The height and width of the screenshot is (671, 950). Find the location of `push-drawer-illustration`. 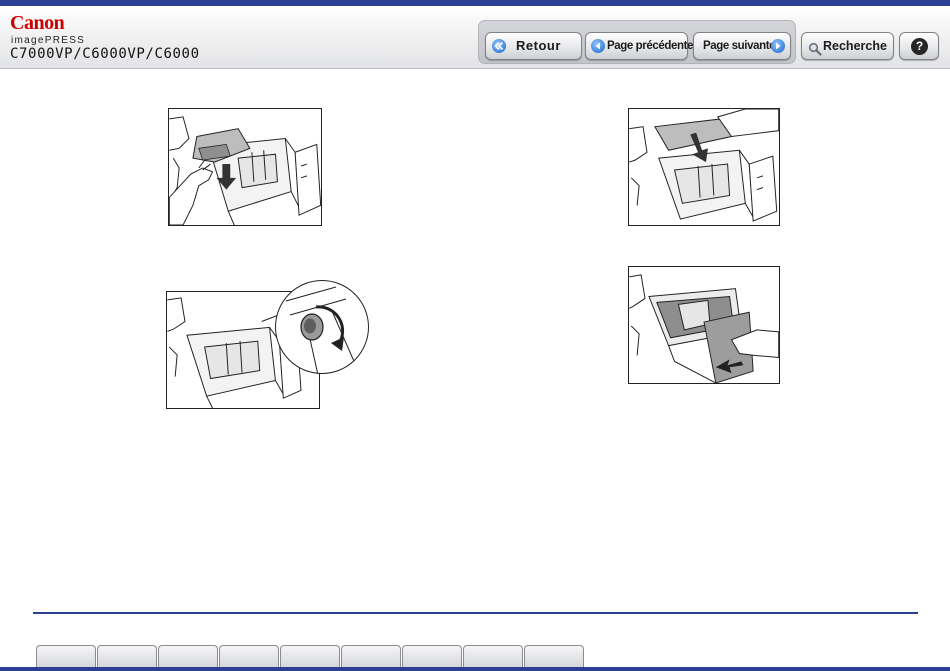

push-drawer-illustration is located at coordinates (704, 325).